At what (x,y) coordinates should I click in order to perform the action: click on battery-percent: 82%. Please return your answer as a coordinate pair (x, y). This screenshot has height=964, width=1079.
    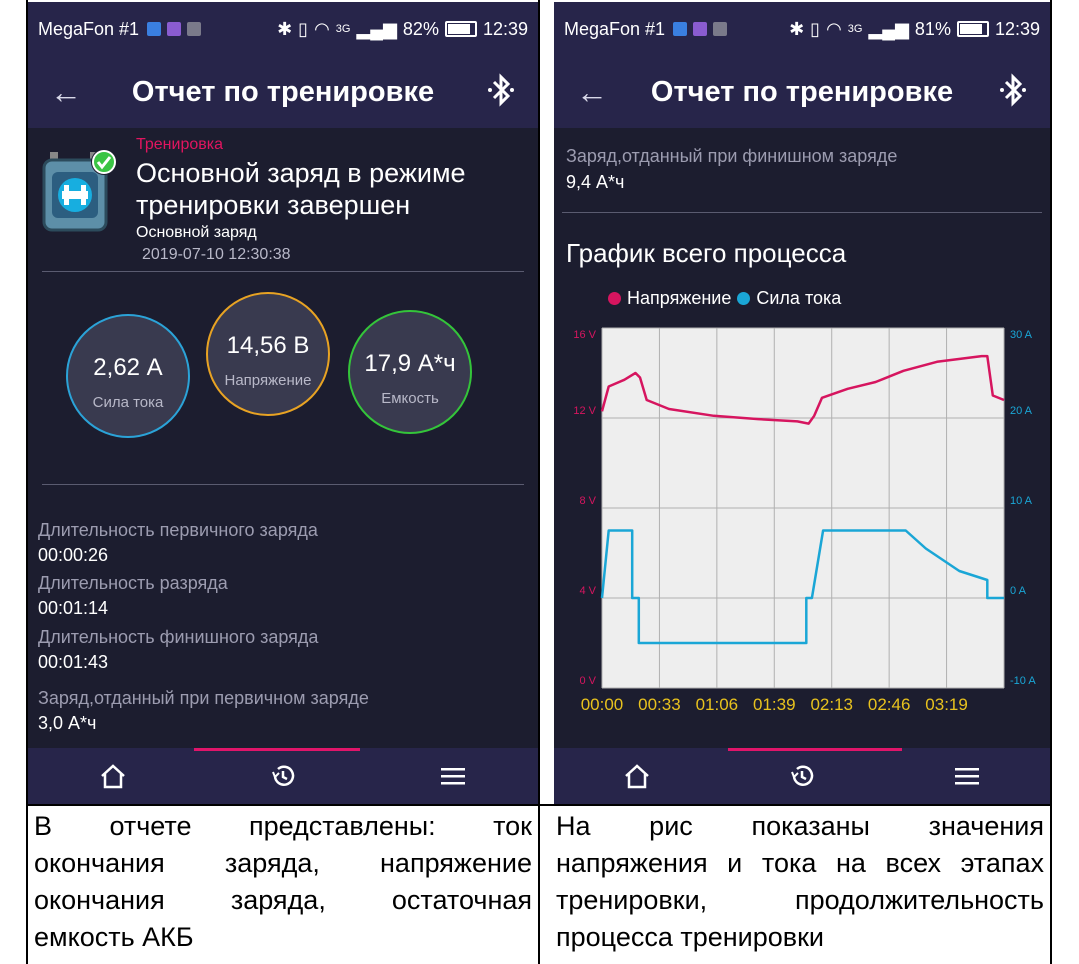
    Looking at the image, I should click on (420, 28).